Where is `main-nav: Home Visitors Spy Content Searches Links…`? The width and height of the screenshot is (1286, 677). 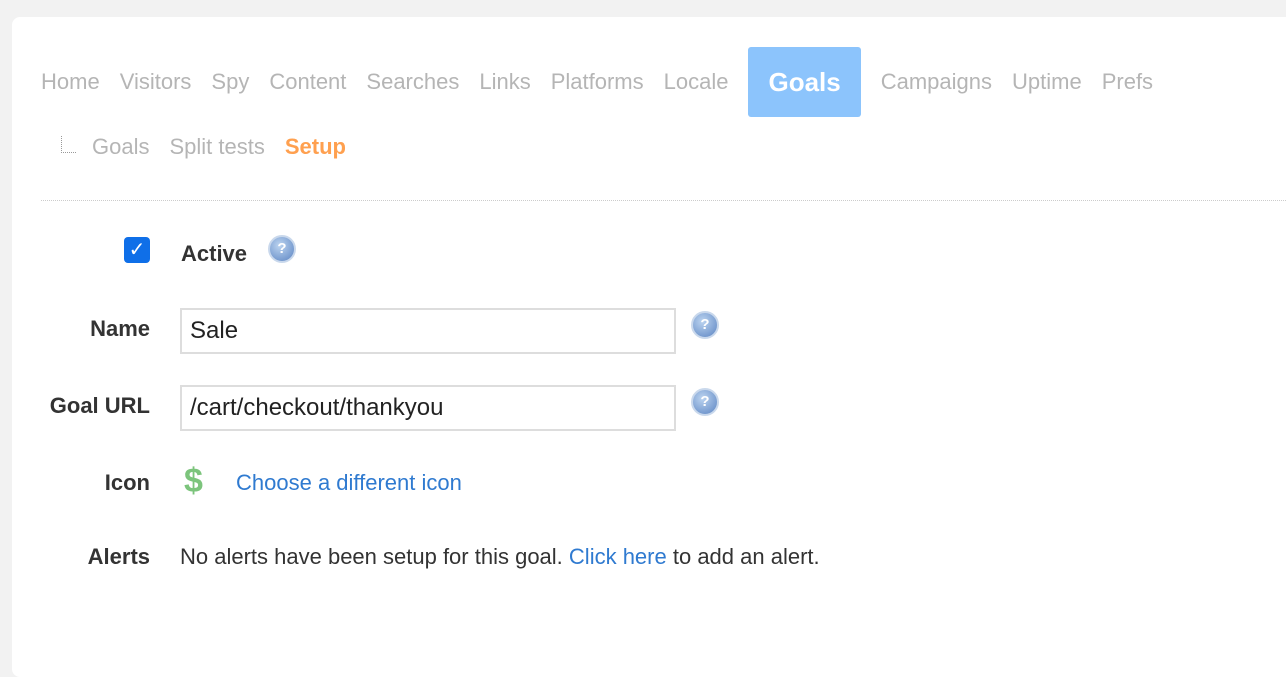 main-nav: Home Visitors Spy Content Searches Links… is located at coordinates (597, 82).